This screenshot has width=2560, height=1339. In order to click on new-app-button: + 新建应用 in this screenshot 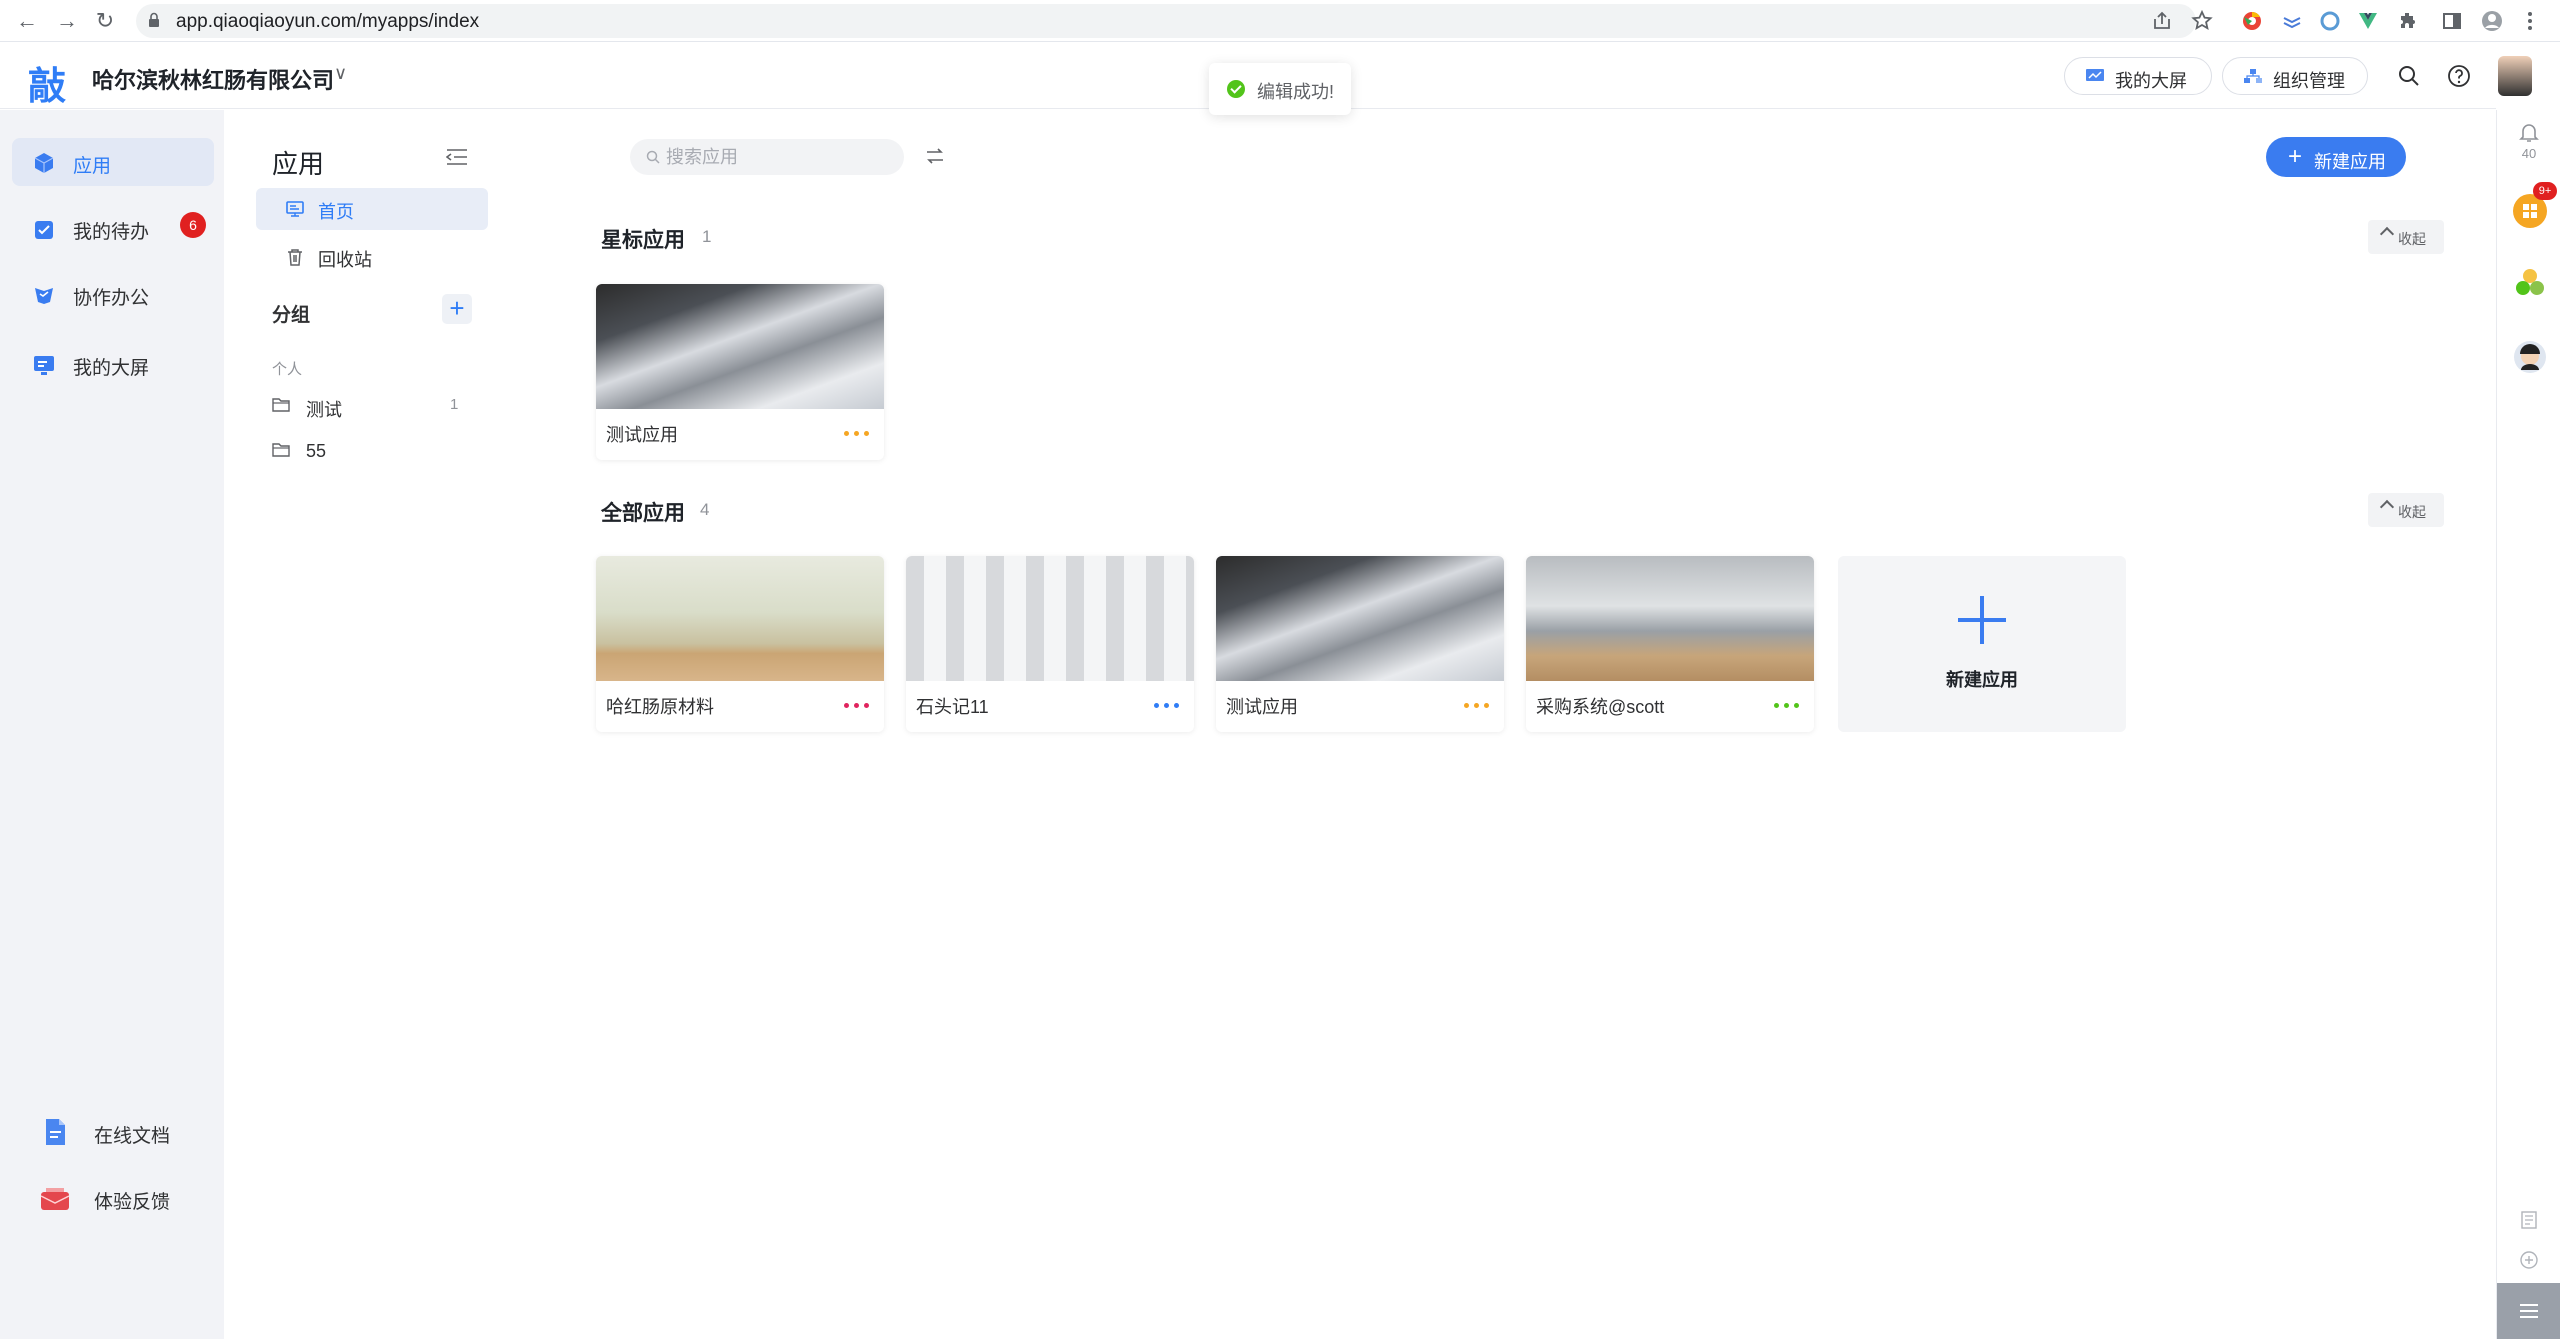, I will do `click(2336, 157)`.